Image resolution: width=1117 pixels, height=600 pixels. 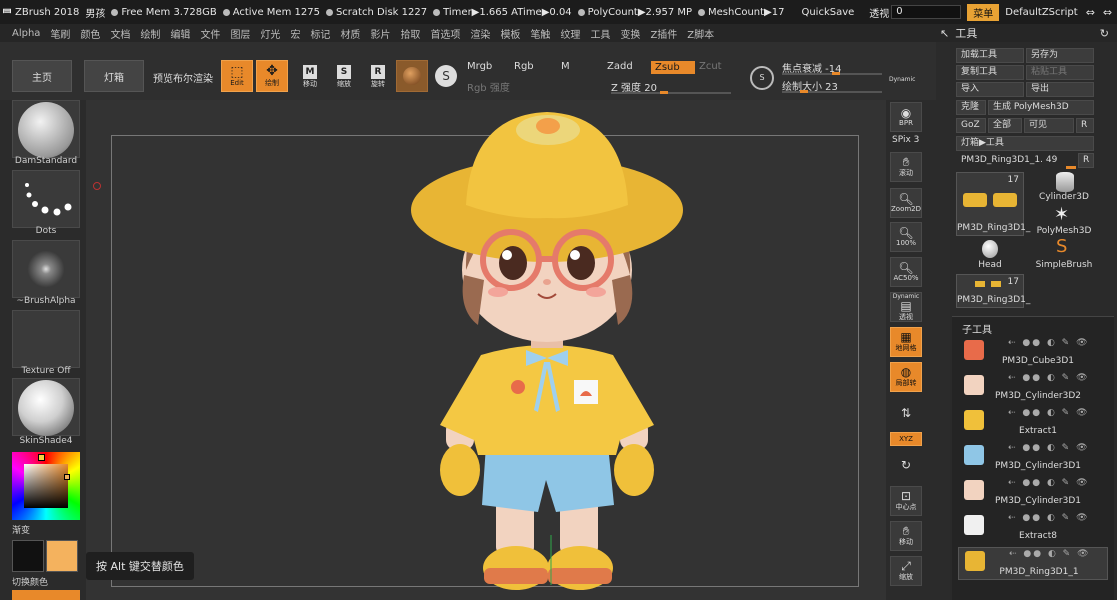 I want to click on lightbox-button: 灯箱, so click(x=114, y=76).